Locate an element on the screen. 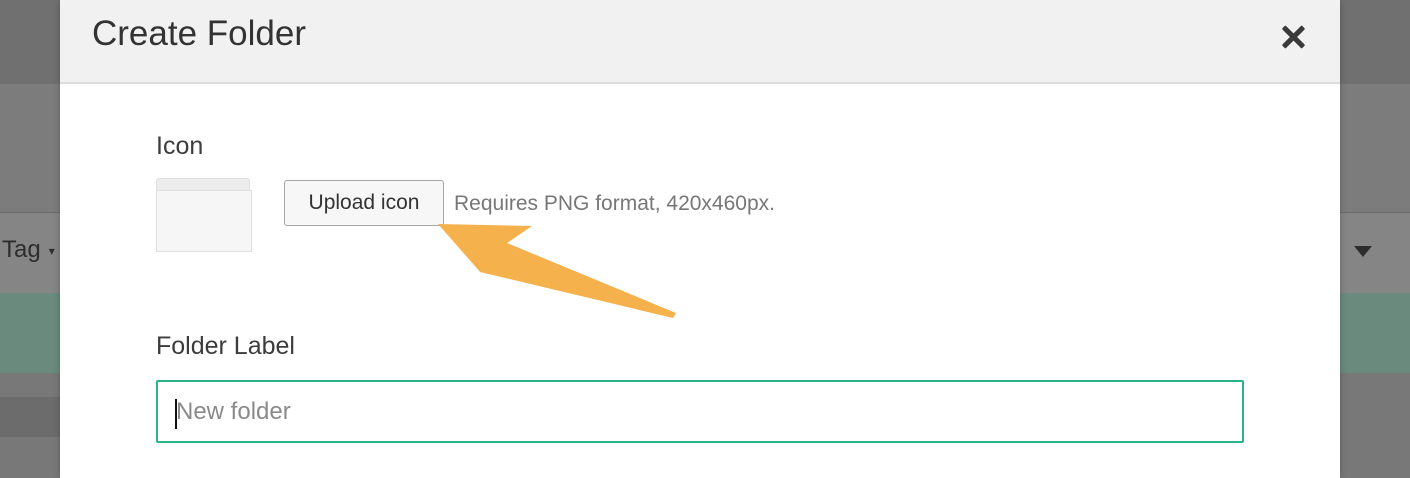  folder-label-input-wrapper is located at coordinates (700, 411).